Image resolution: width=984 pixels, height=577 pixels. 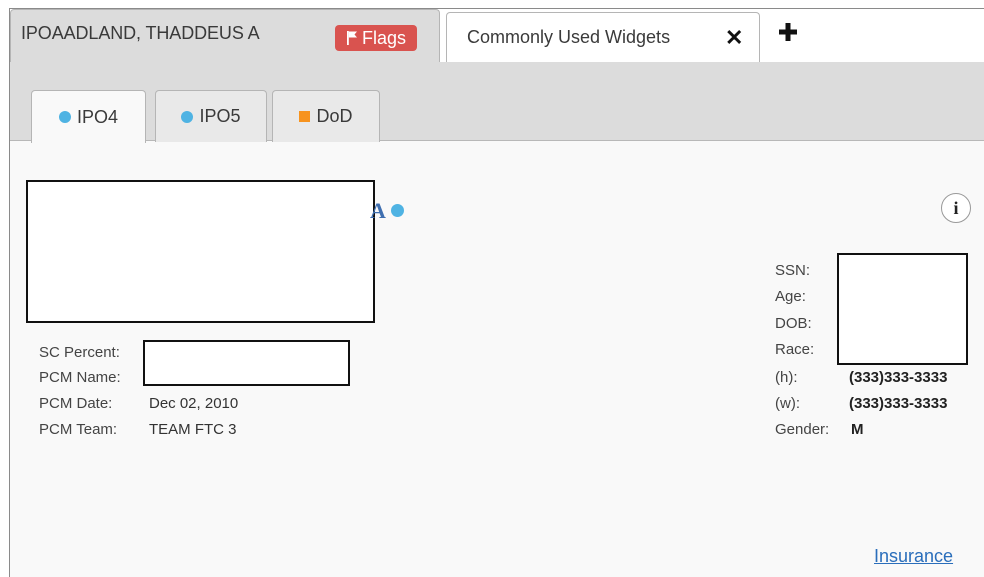 What do you see at coordinates (352, 38) in the screenshot?
I see `flag-icon` at bounding box center [352, 38].